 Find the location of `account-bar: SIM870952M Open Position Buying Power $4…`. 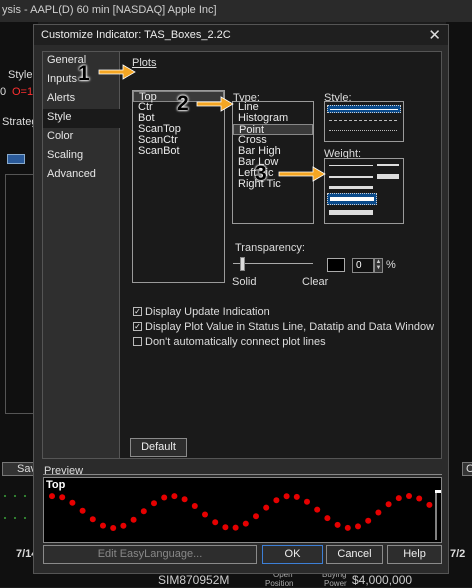

account-bar: SIM870952M Open Position Buying Power $4… is located at coordinates (236, 579).